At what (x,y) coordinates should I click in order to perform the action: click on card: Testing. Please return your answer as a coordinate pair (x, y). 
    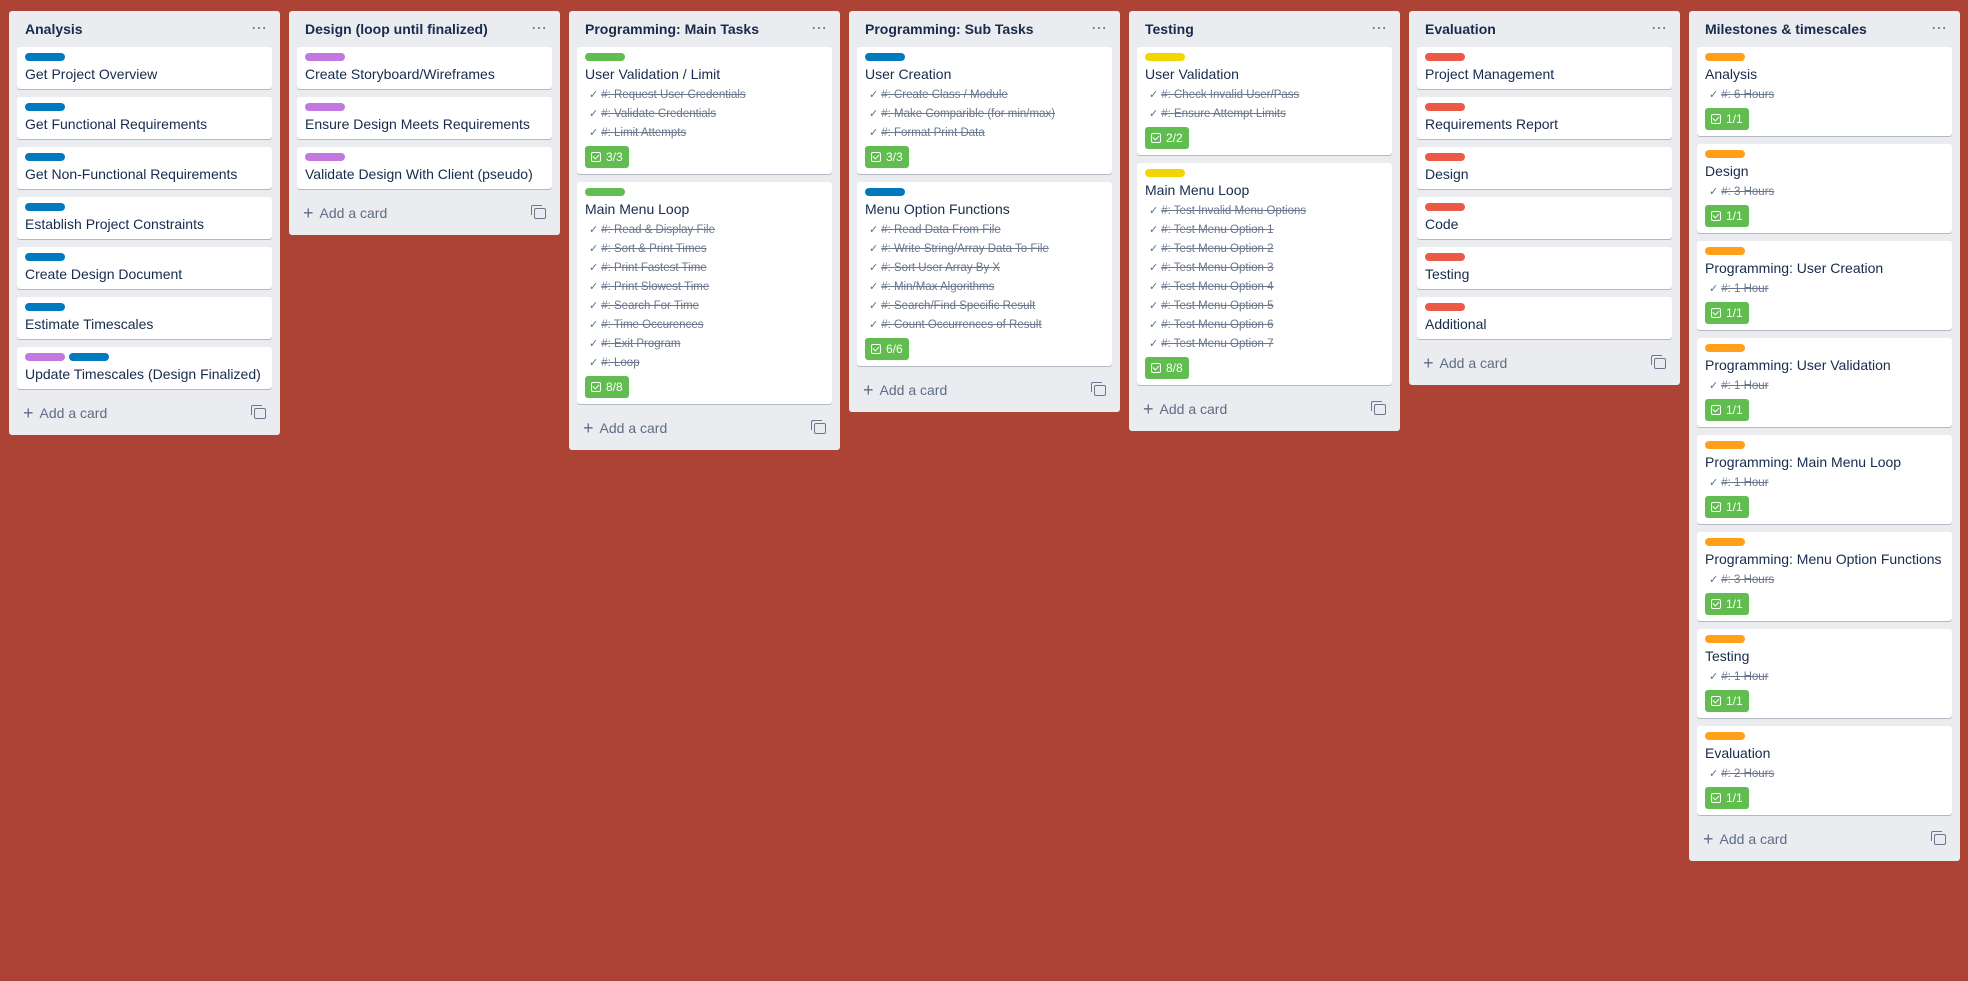
    Looking at the image, I should click on (1544, 268).